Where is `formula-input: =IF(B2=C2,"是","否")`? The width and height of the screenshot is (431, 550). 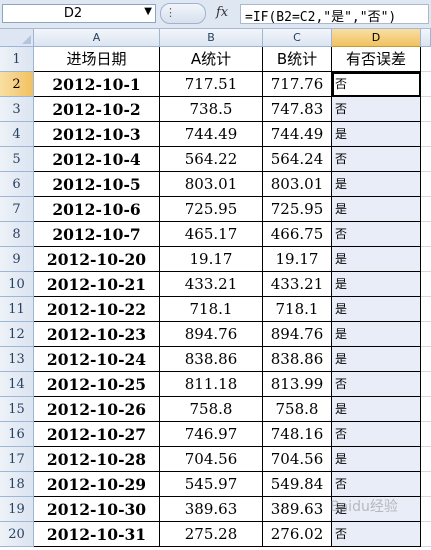
formula-input: =IF(B2=C2,"是","否") is located at coordinates (334, 14).